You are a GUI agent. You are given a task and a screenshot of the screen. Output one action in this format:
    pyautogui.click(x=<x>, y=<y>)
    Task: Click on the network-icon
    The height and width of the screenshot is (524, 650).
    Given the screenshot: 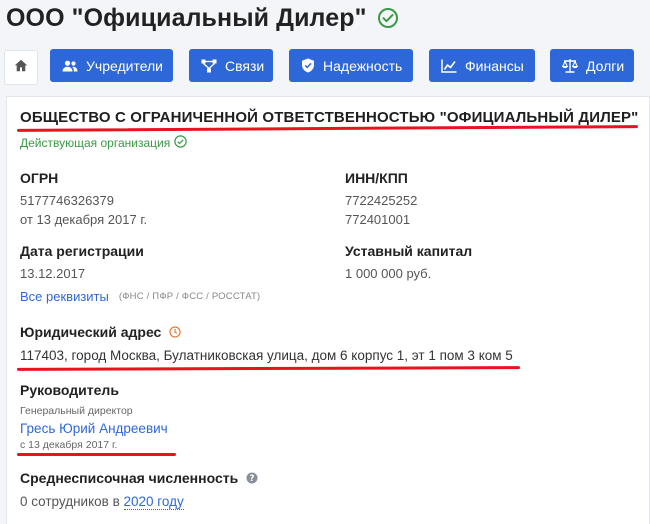 What is the action you would take?
    pyautogui.click(x=209, y=66)
    